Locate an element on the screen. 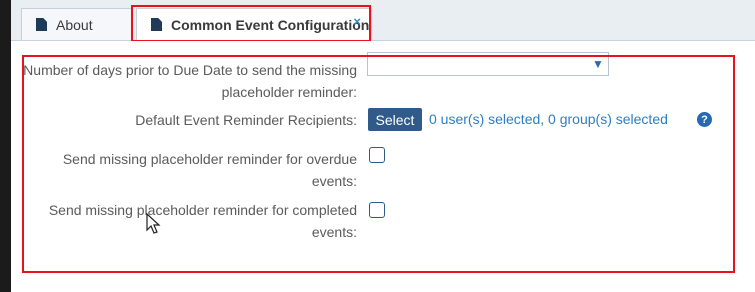 This screenshot has width=755, height=292. mouse-cursor-icon is located at coordinates (153, 223).